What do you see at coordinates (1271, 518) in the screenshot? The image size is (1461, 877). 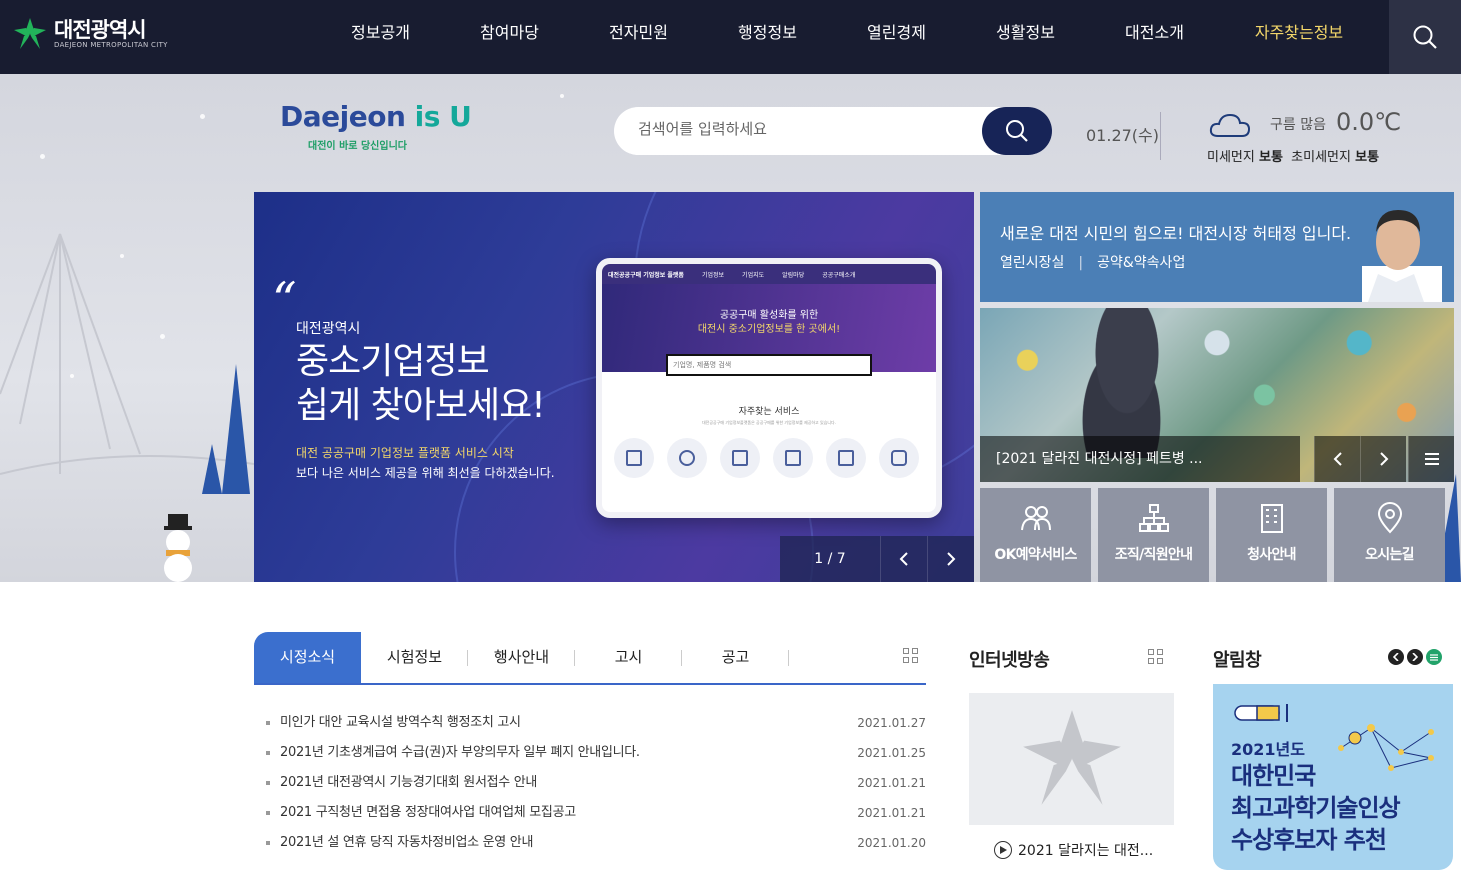 I see `building-icon` at bounding box center [1271, 518].